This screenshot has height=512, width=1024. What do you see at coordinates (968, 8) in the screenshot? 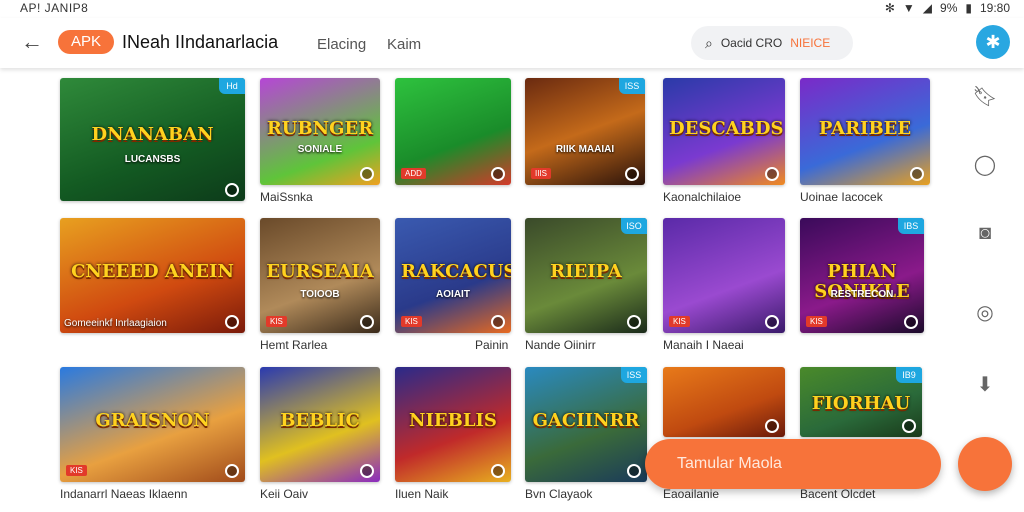
I see `battery-icon: ▮` at bounding box center [968, 8].